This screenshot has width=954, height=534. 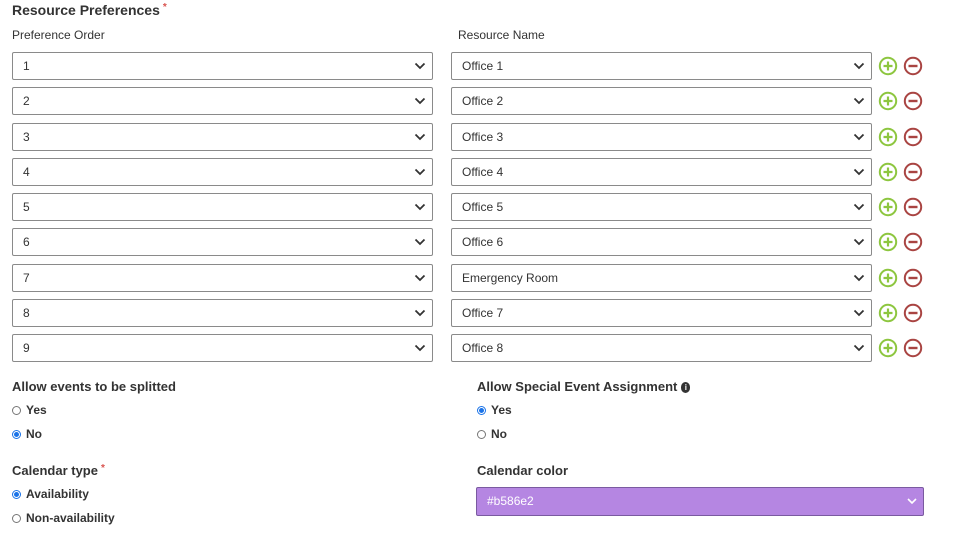 I want to click on resource-name-select: Office 4, so click(x=661, y=172).